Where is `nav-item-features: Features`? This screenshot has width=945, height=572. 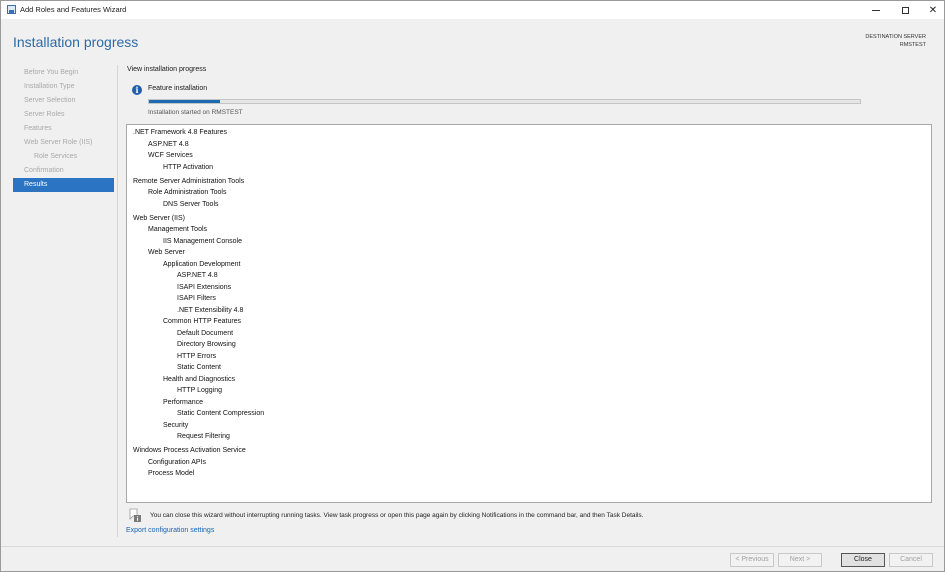 nav-item-features: Features is located at coordinates (63, 129).